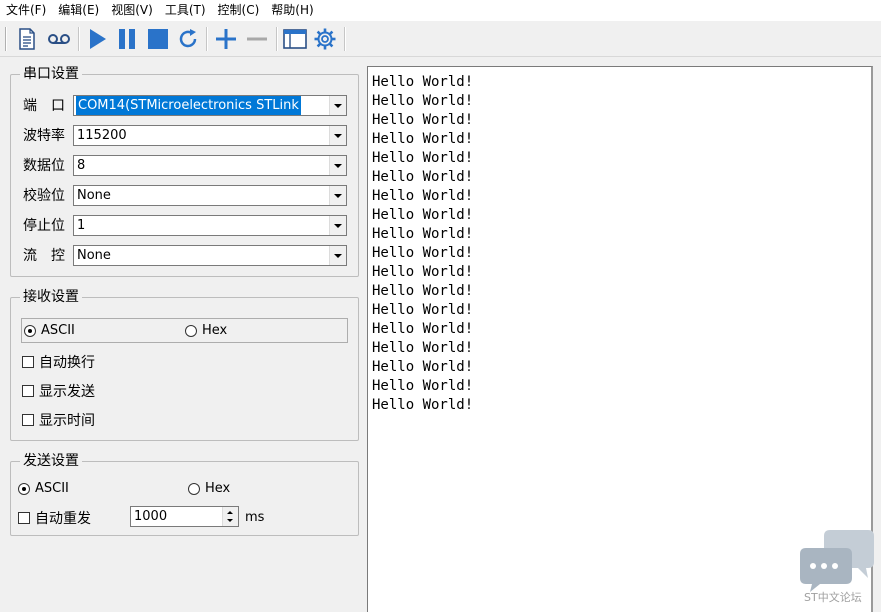  Describe the element at coordinates (188, 105) in the screenshot. I see `port-value: COM14(STMicroelectronics STLink` at that location.